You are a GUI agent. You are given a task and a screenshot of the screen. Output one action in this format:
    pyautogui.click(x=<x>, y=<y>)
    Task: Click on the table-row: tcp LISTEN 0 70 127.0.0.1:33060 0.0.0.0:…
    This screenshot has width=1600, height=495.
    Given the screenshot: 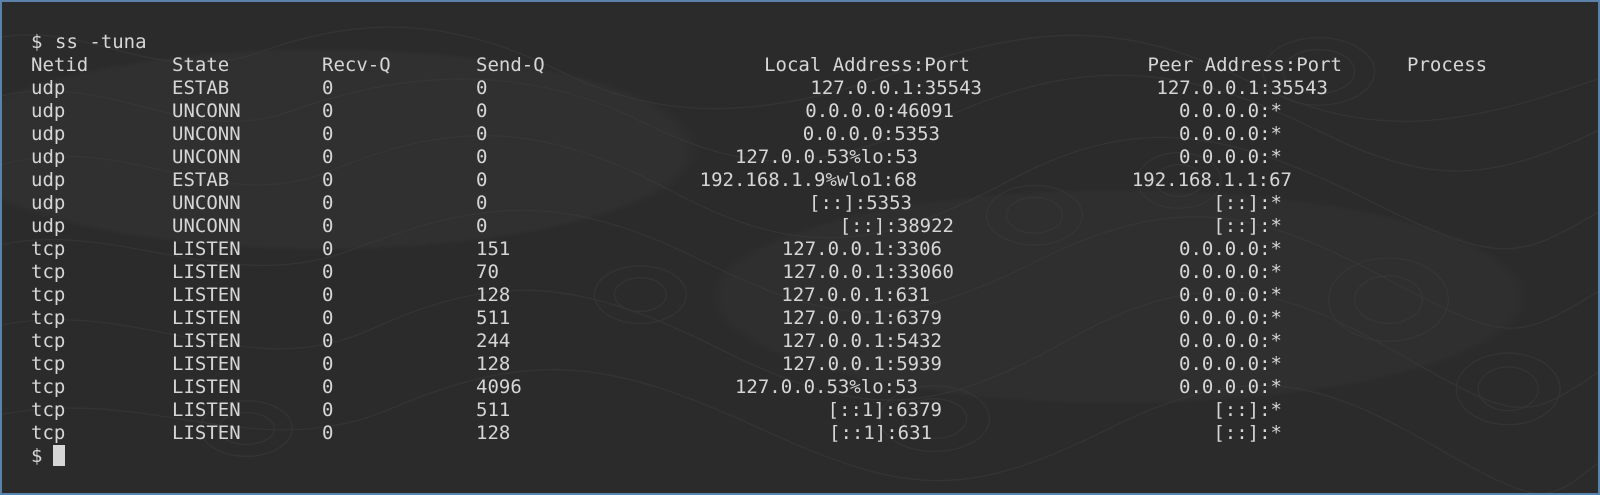 What is the action you would take?
    pyautogui.click(x=800, y=272)
    